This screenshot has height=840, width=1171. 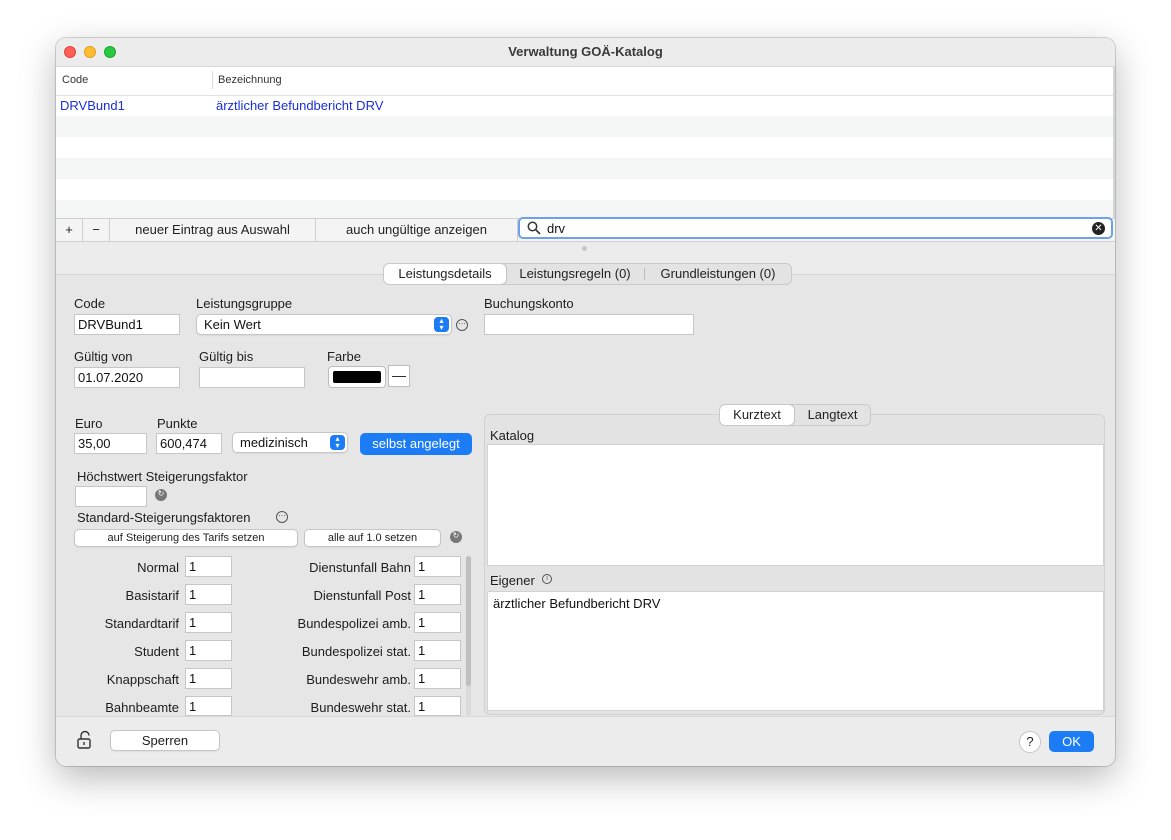 I want to click on farbe-label: Farbe, so click(x=344, y=356).